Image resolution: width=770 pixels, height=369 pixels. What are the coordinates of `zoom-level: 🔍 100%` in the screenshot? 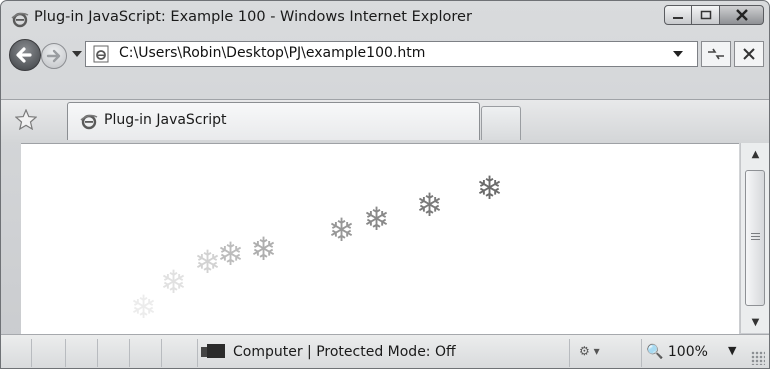 It's located at (677, 352).